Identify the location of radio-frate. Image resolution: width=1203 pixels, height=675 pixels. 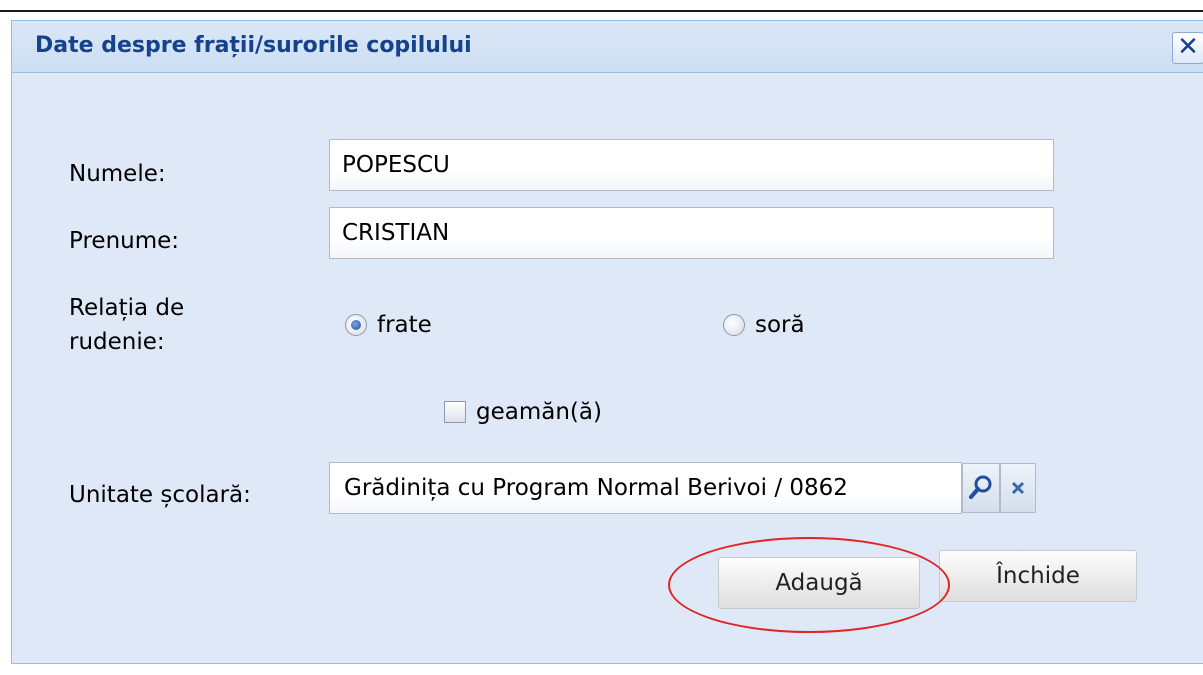
(356, 325).